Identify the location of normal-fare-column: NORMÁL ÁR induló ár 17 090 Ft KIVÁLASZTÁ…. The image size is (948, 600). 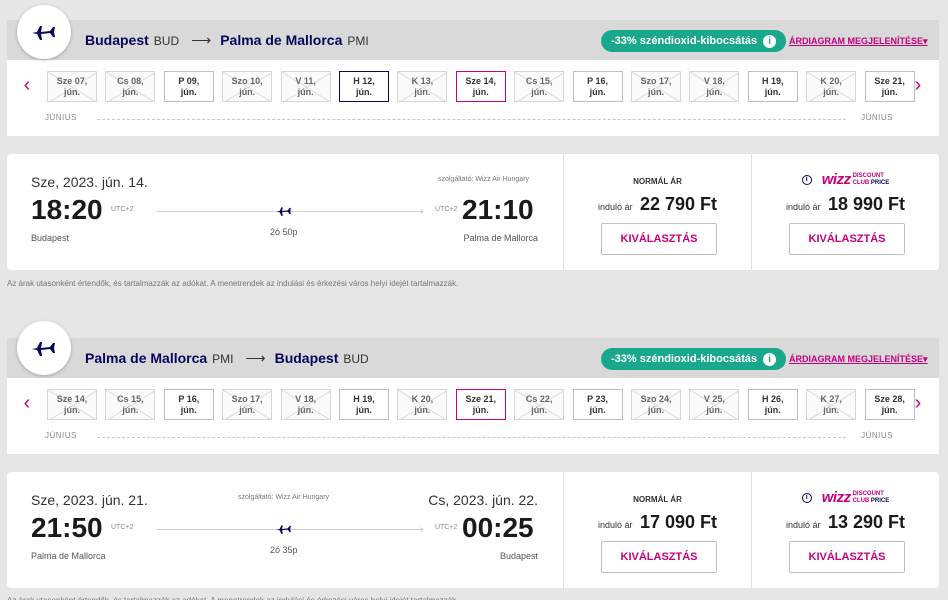
(657, 530).